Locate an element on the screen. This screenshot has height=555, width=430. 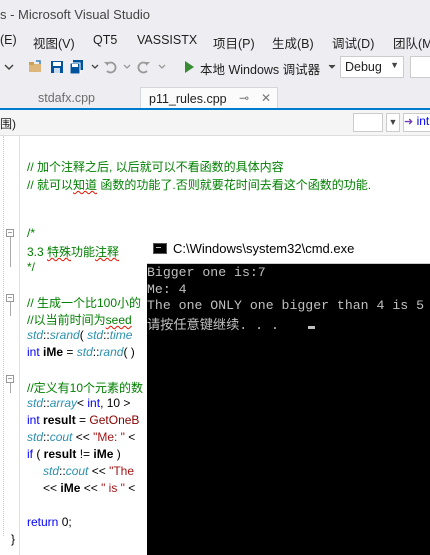
code-line: std::srand( std::time is located at coordinates (80, 335).